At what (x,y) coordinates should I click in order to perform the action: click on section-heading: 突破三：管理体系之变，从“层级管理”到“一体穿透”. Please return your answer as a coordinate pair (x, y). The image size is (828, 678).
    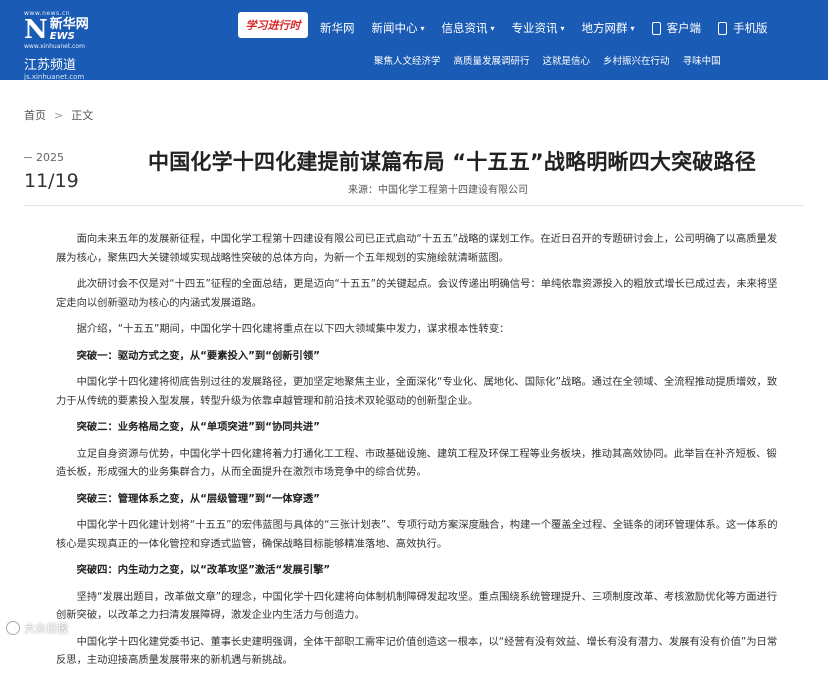
    Looking at the image, I should click on (198, 498).